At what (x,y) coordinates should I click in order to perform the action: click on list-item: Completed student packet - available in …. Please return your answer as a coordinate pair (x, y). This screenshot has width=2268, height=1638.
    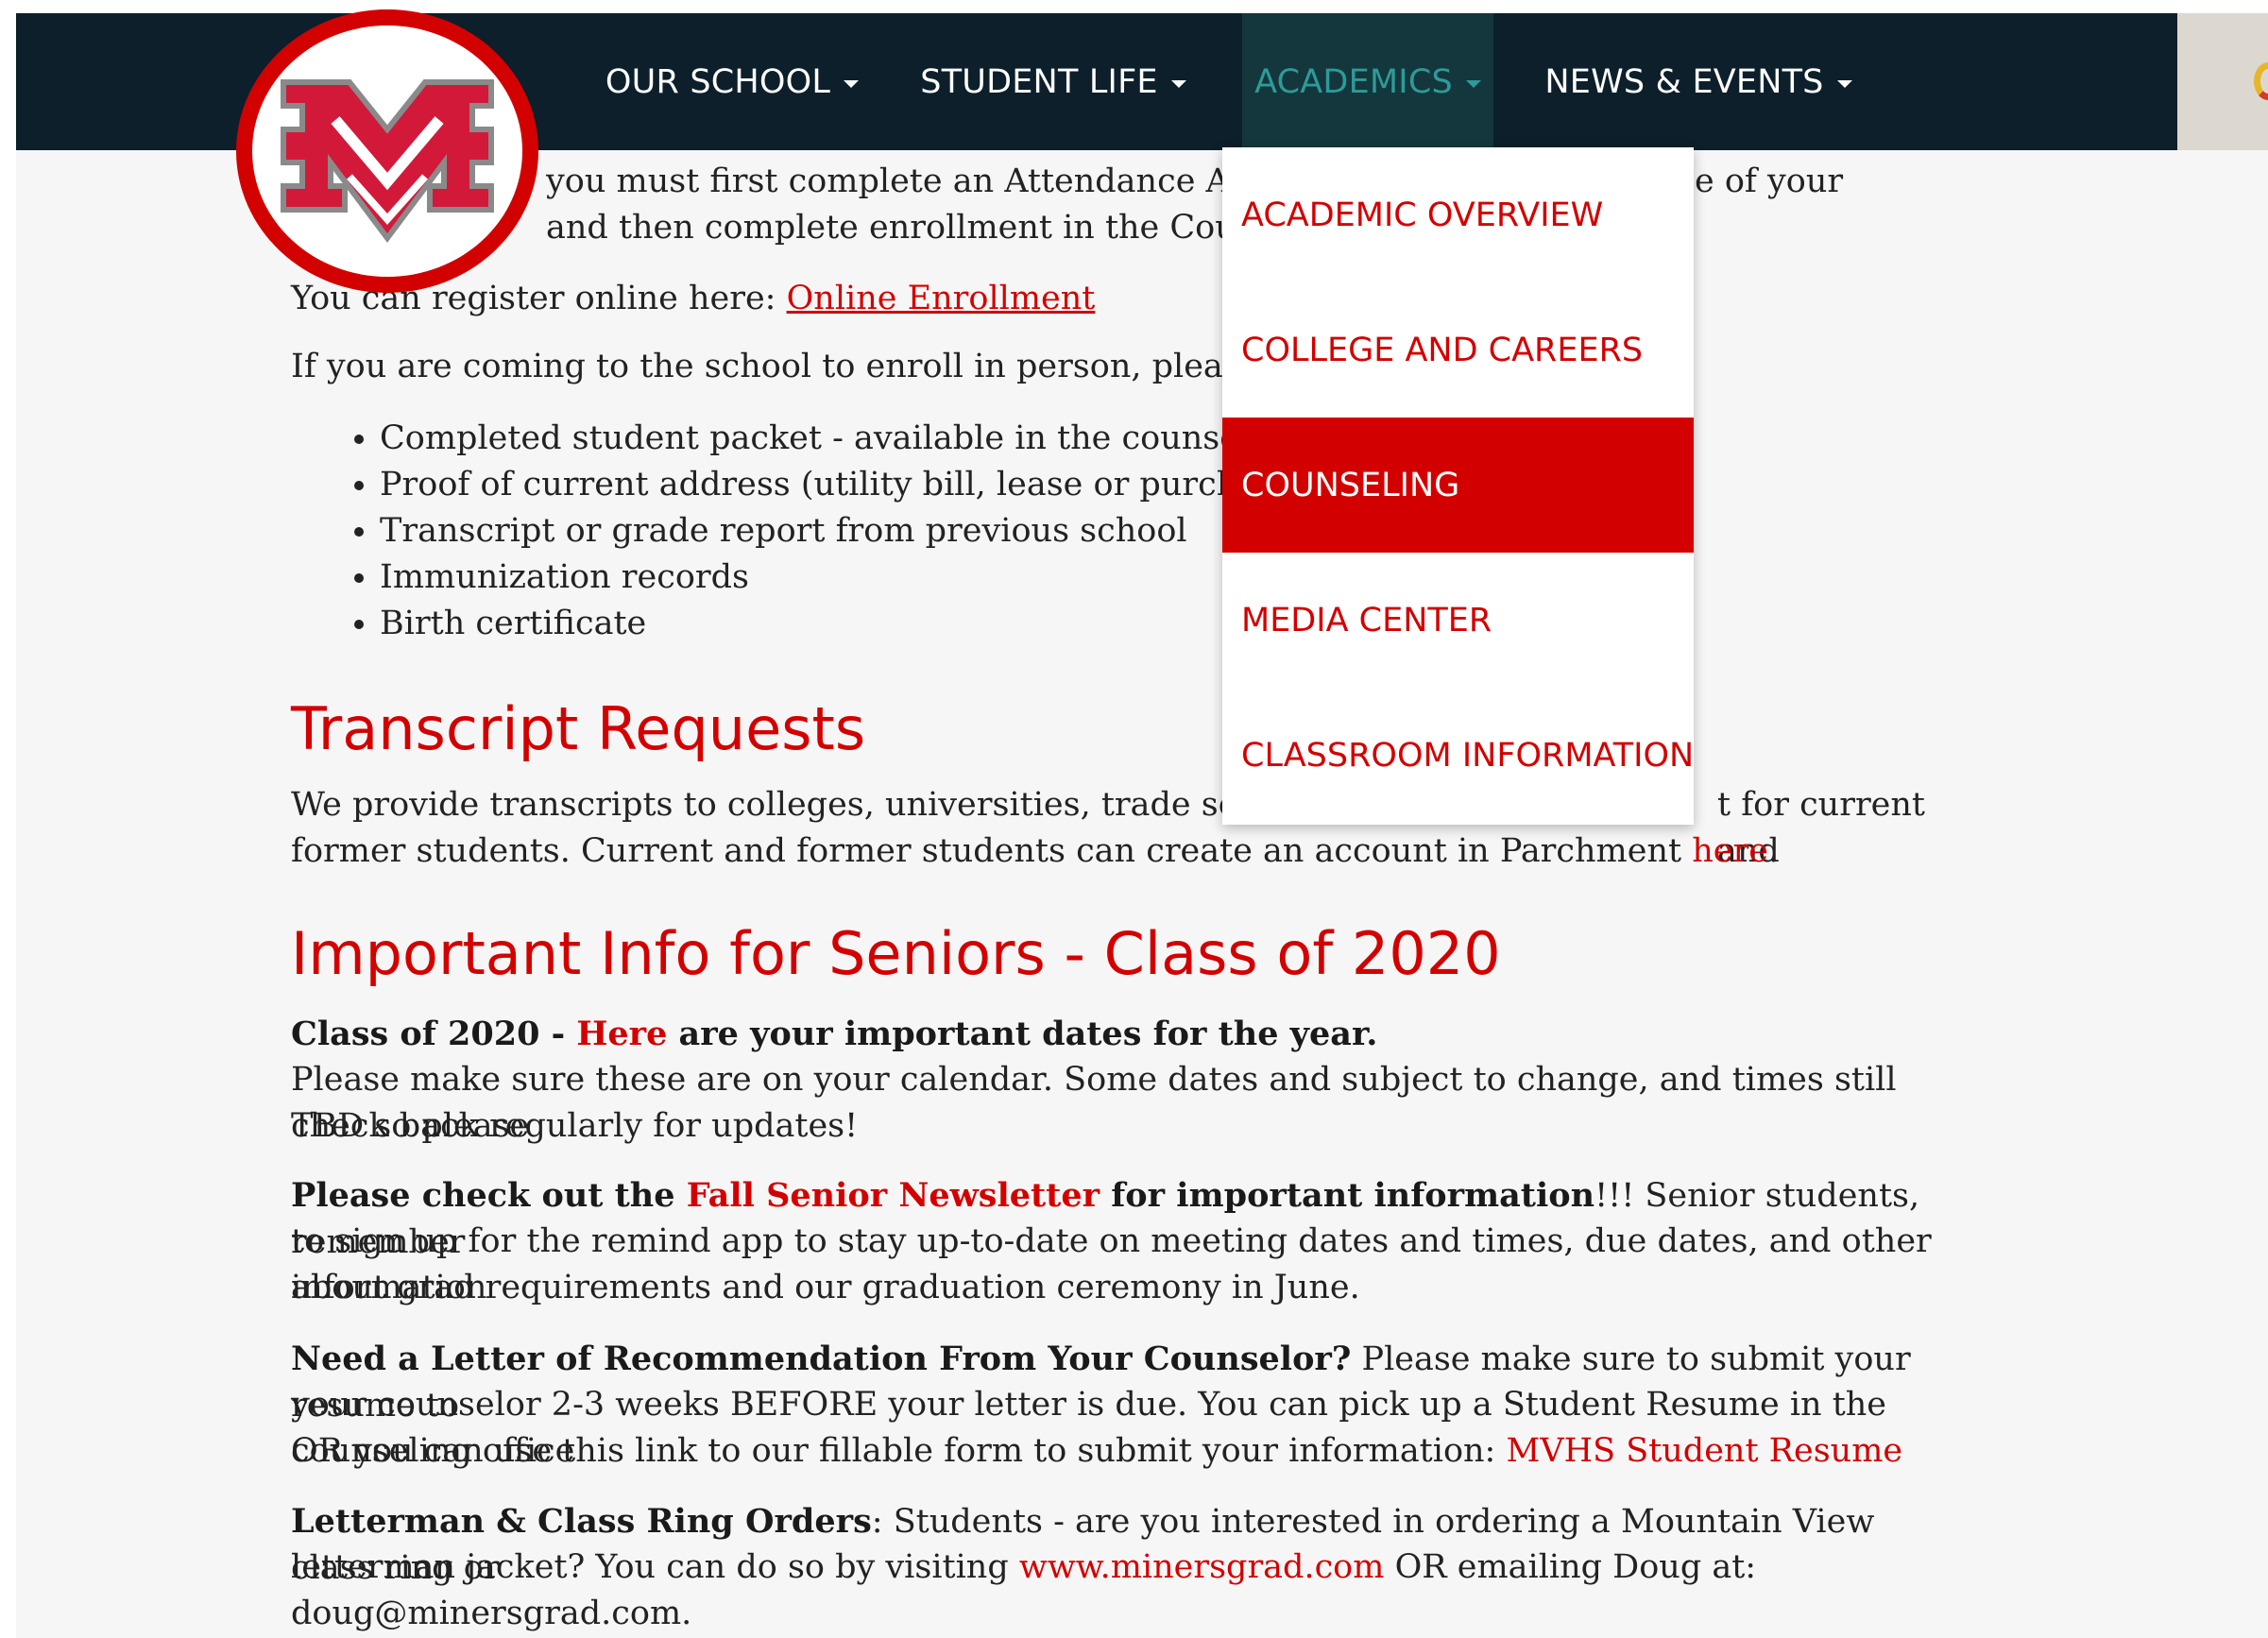
    Looking at the image, I should click on (870, 439).